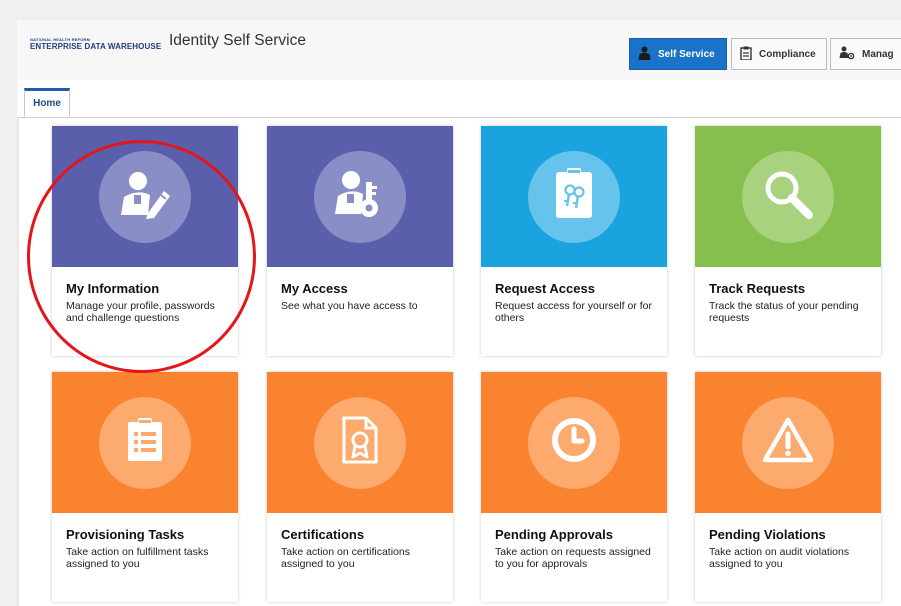 Image resolution: width=901 pixels, height=606 pixels. What do you see at coordinates (878, 54) in the screenshot?
I see `manage-label: Manag` at bounding box center [878, 54].